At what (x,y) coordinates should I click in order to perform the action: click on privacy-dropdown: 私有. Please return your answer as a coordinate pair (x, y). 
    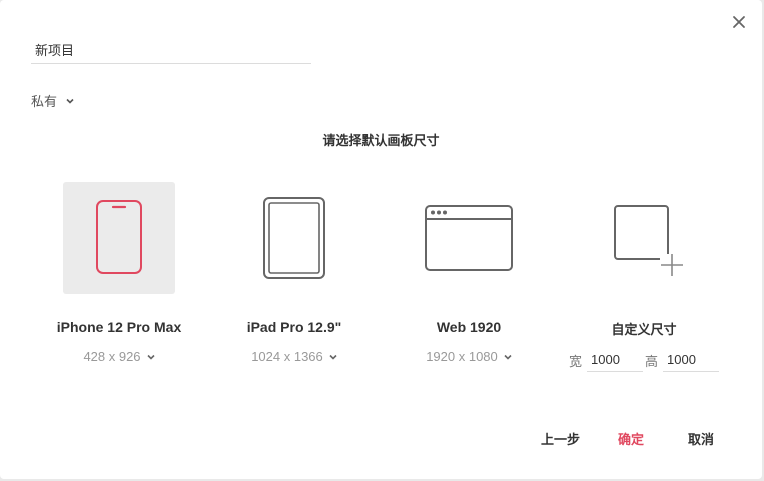
    Looking at the image, I should click on (52, 100).